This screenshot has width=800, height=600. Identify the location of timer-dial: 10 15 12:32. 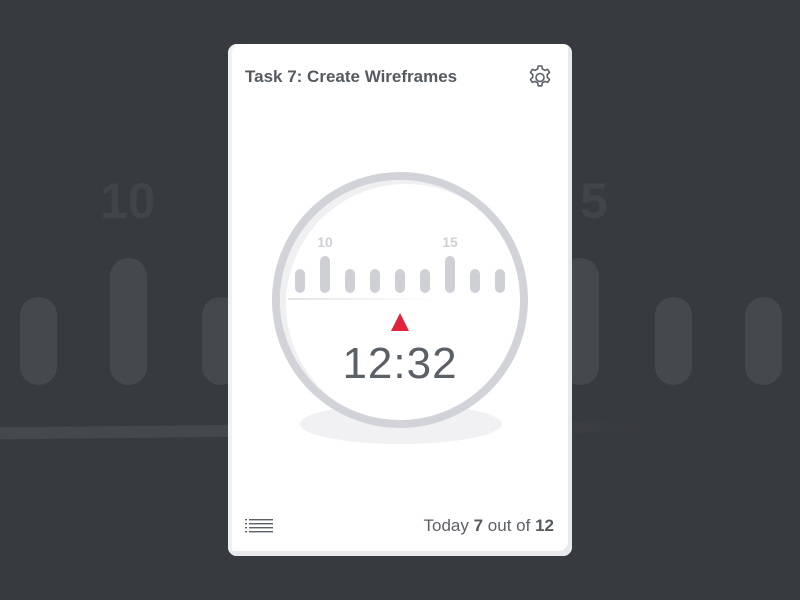
(400, 300).